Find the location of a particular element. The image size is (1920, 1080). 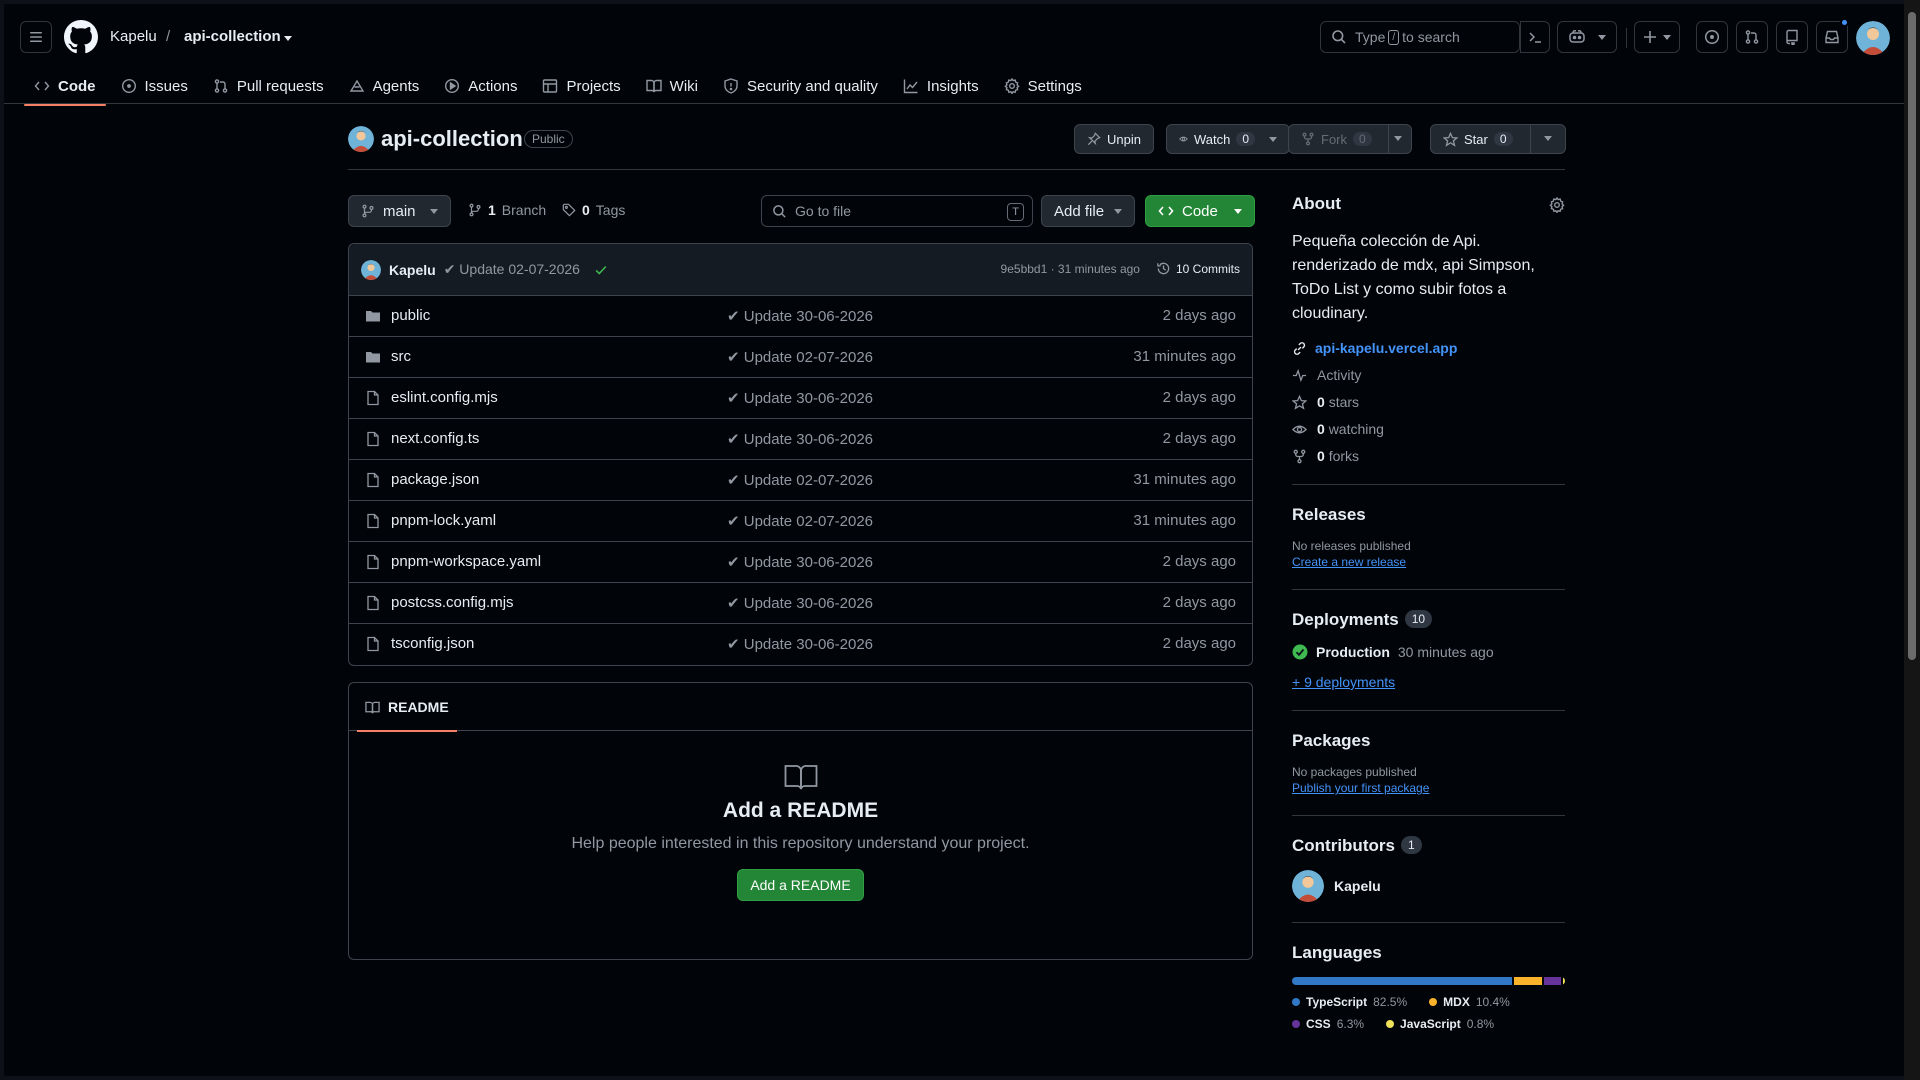

command-palette-button is located at coordinates (1535, 37).